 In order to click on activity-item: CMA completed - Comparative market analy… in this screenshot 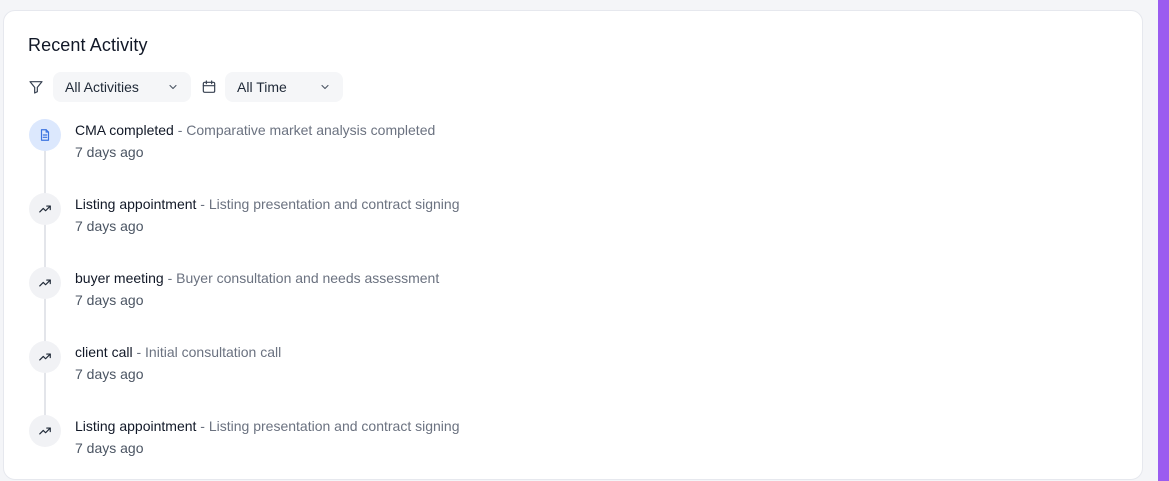, I will do `click(478, 149)`.